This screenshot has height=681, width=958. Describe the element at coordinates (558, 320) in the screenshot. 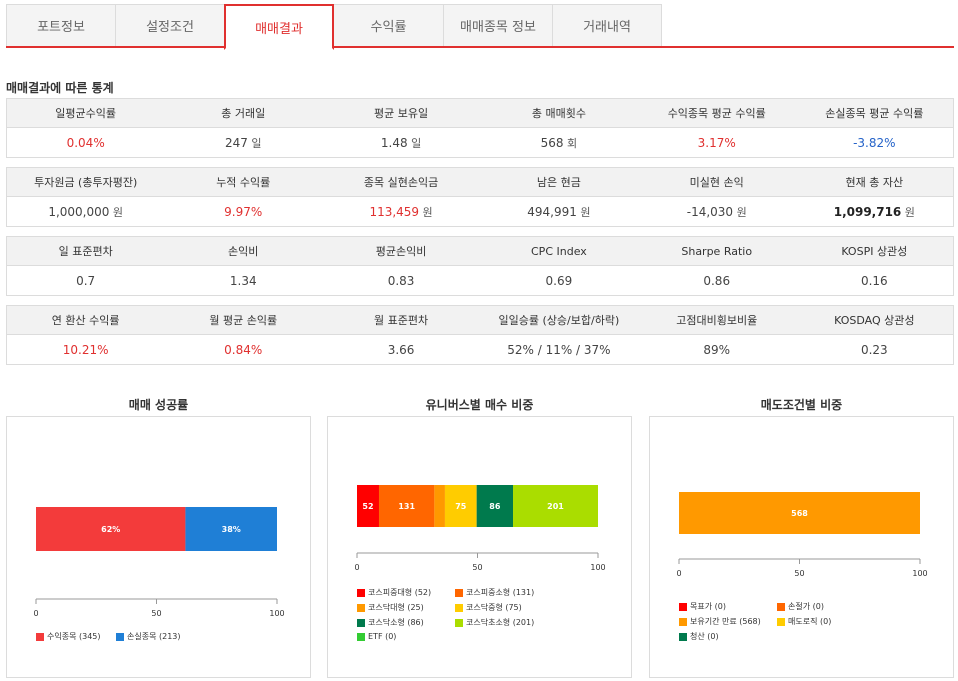

I see `stat-header: 일일승률 (상승/보합/하락)` at that location.